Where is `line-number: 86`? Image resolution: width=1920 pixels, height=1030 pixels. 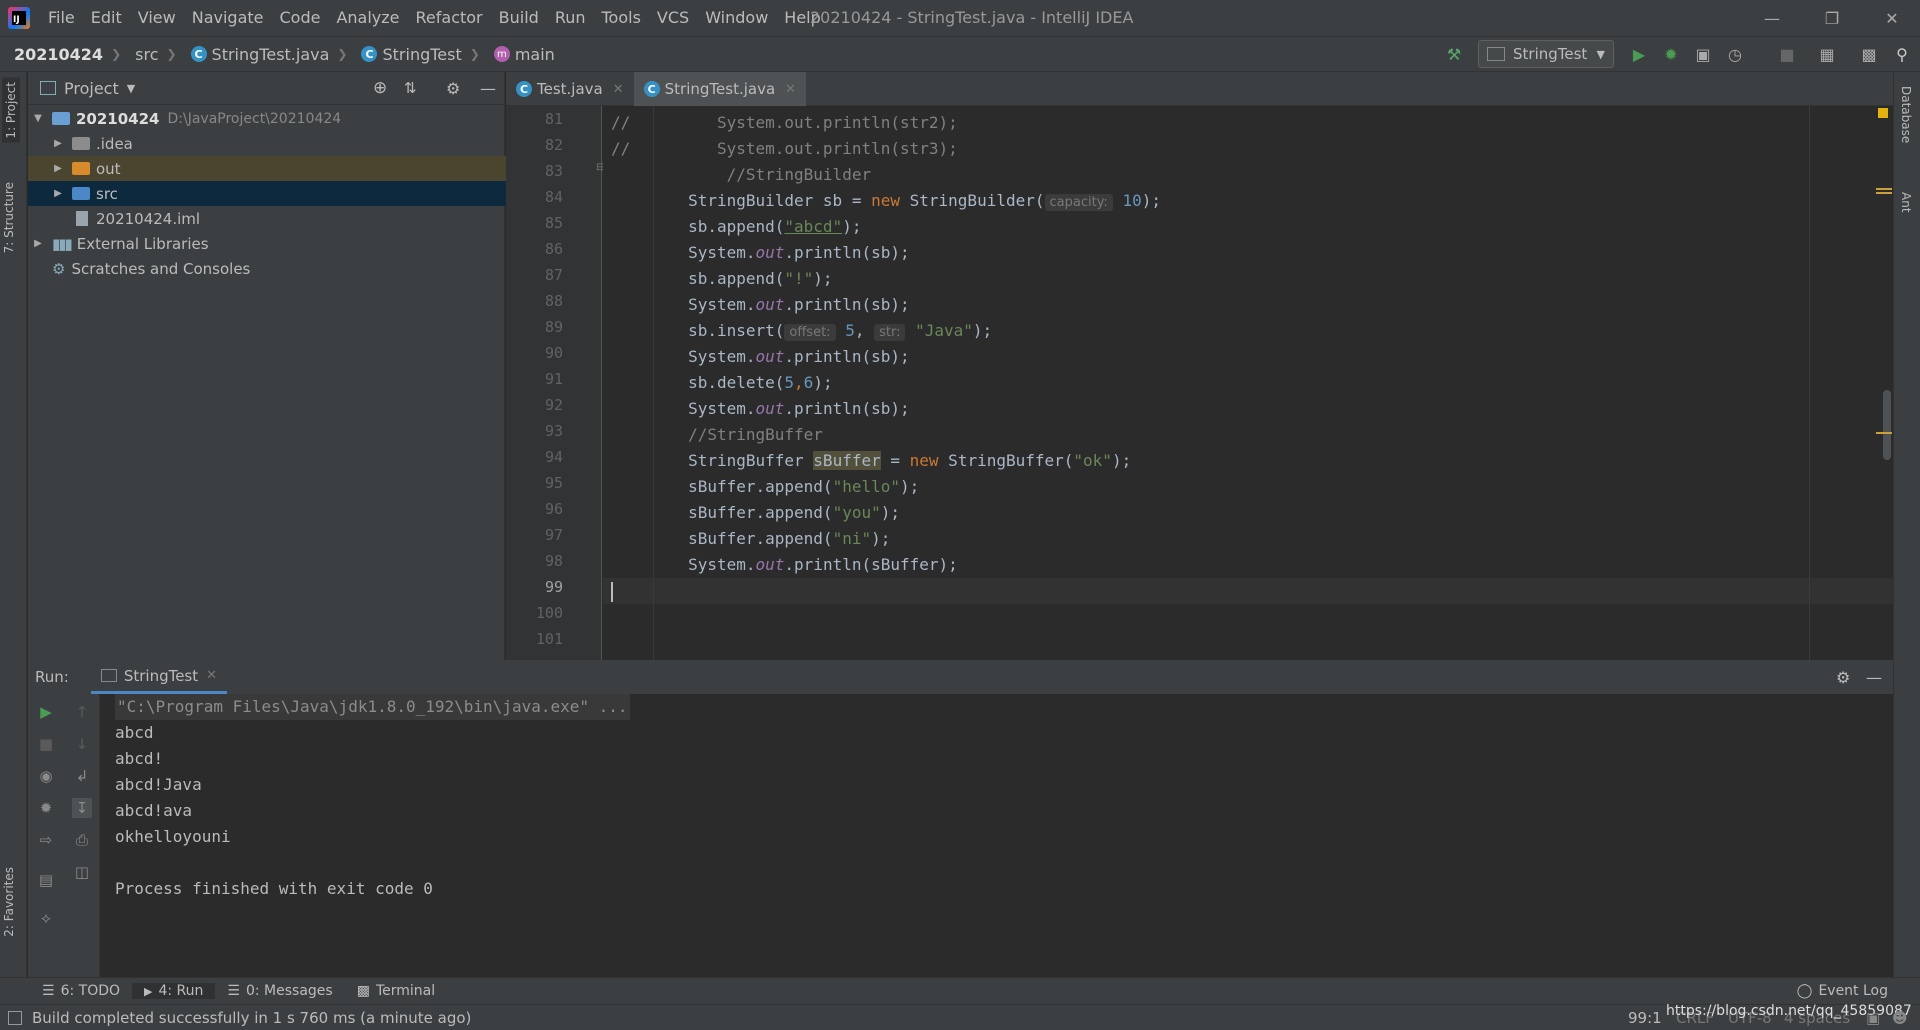 line-number: 86 is located at coordinates (553, 249).